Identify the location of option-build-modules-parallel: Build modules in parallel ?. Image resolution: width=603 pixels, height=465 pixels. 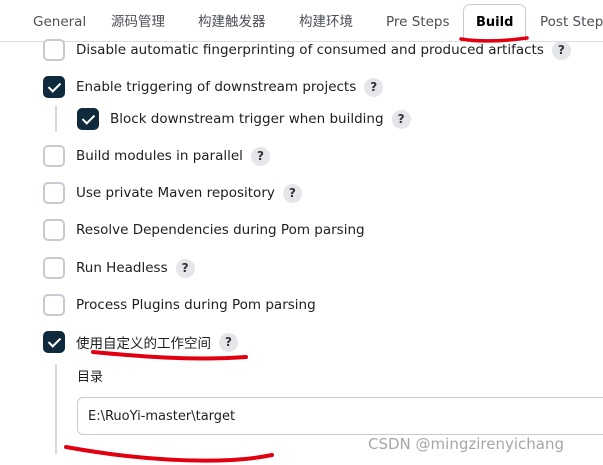
(156, 156).